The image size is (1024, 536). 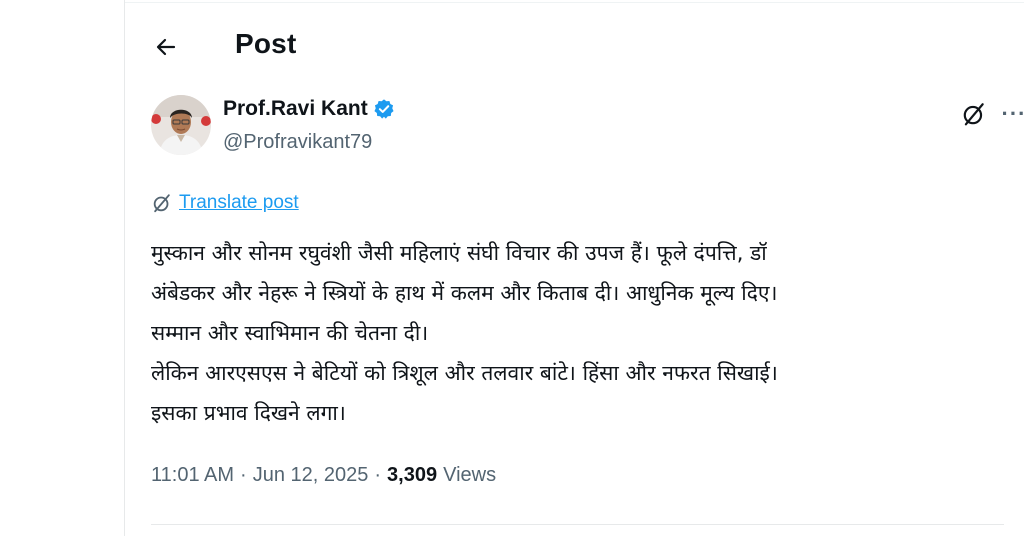 I want to click on divider, so click(x=577, y=524).